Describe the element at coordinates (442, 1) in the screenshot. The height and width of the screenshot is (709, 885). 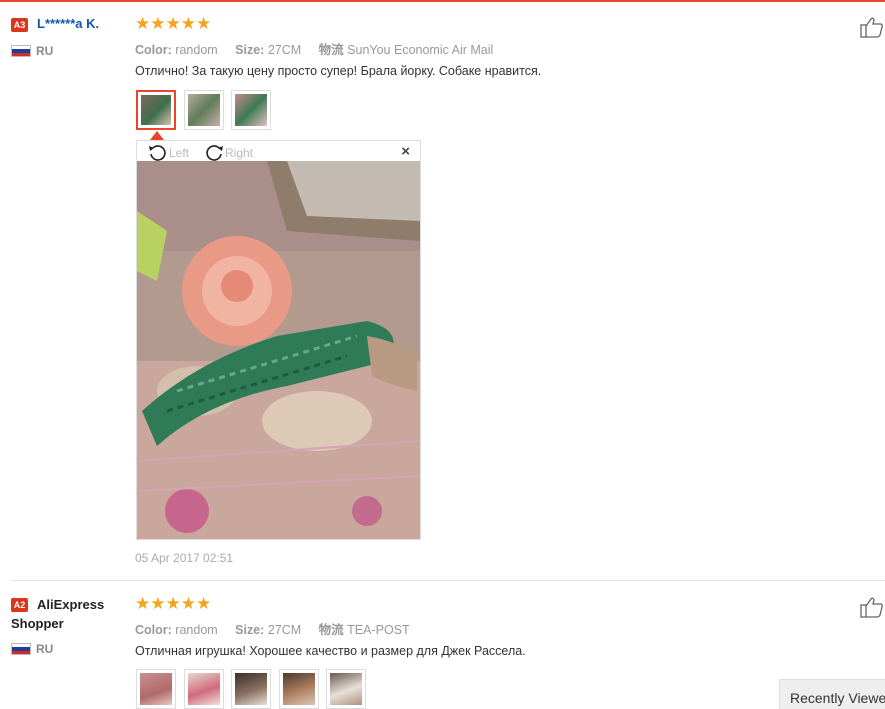
I see `top-accent-line` at that location.